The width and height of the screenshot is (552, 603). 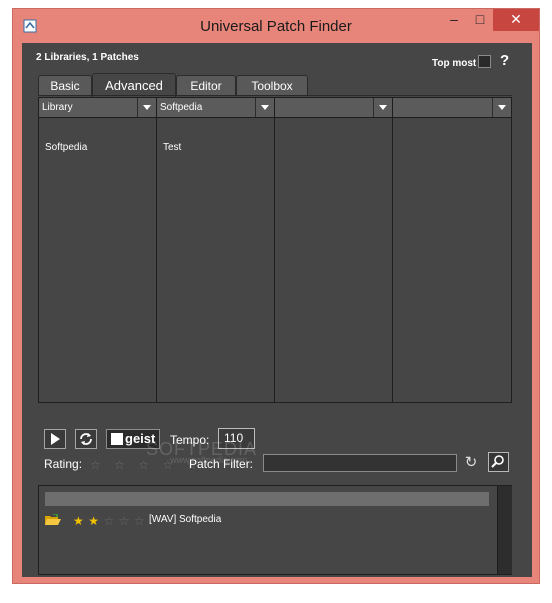 What do you see at coordinates (53, 519) in the screenshot?
I see `folder-open-icon` at bounding box center [53, 519].